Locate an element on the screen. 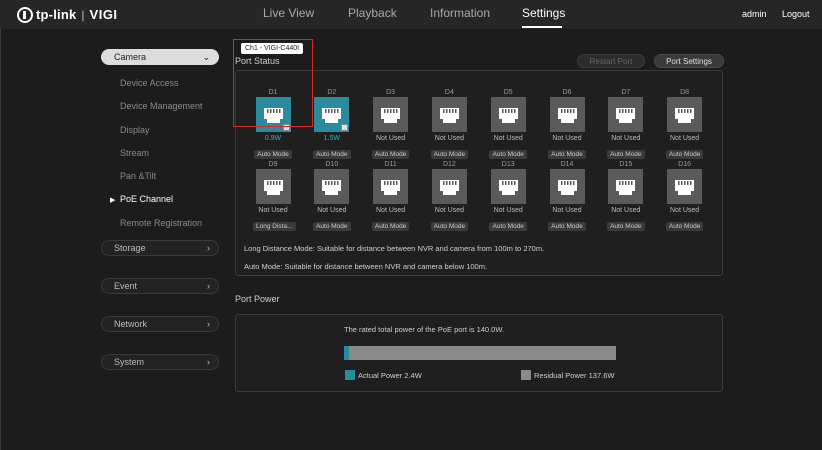 This screenshot has width=822, height=450. port-d16: D16 Not Used Auto Mode is located at coordinates (685, 196).